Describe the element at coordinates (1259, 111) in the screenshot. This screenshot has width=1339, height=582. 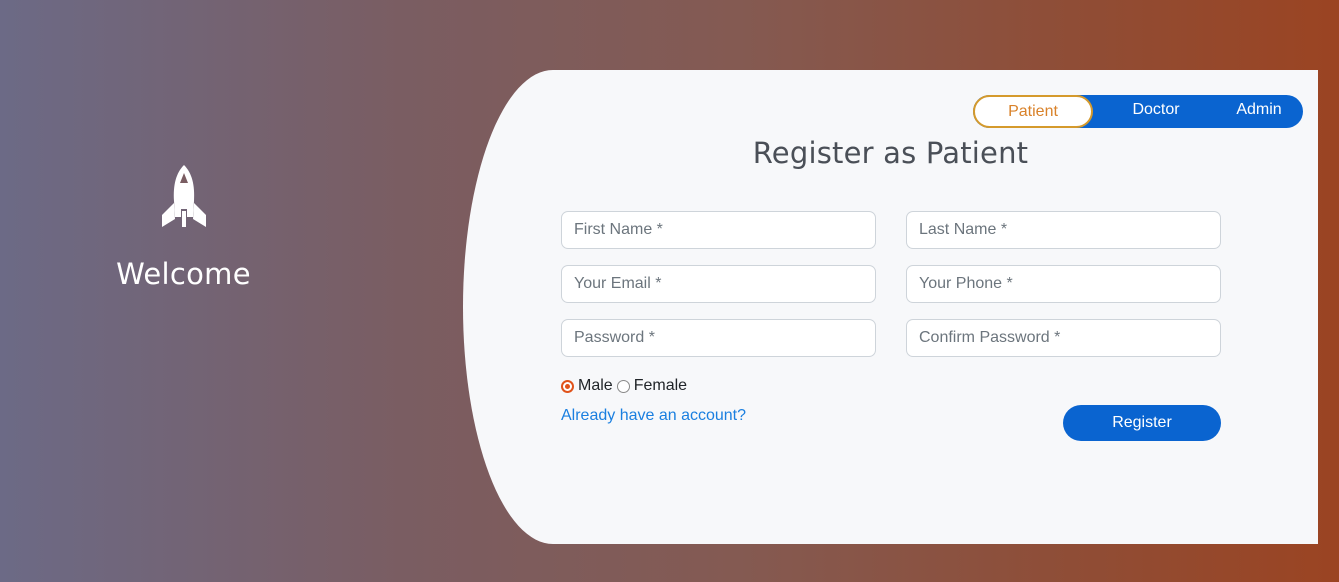
I see `tab-admin: Admin` at that location.